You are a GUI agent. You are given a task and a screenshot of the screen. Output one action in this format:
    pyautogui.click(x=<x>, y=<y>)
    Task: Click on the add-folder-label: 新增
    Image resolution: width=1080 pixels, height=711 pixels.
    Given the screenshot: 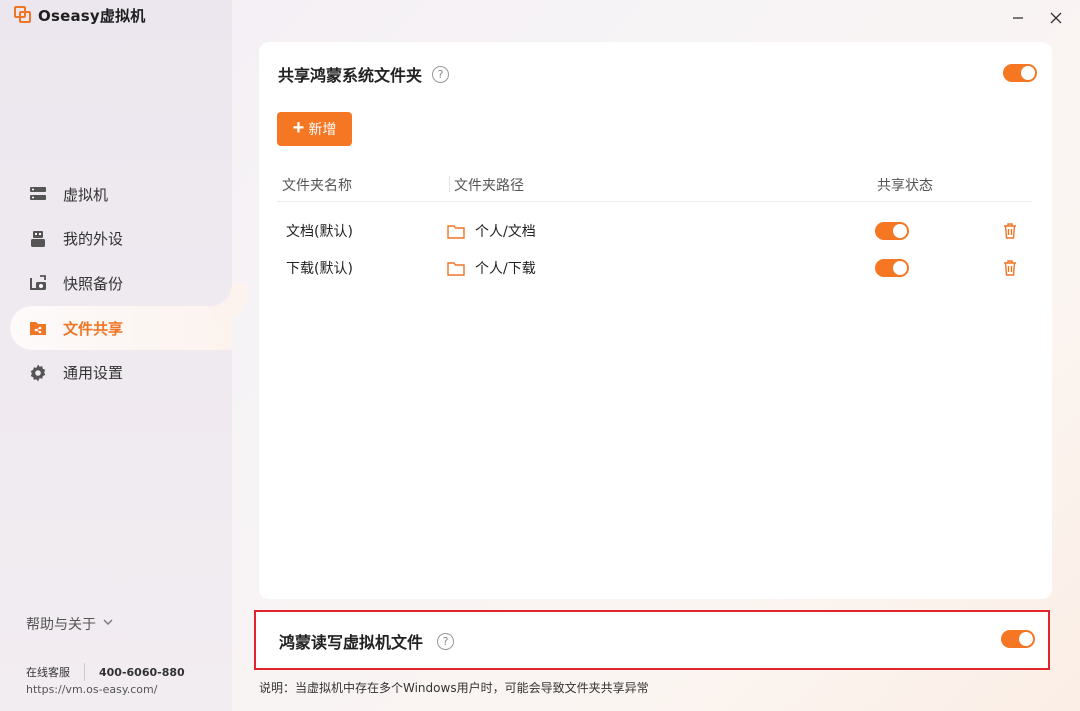 What is the action you would take?
    pyautogui.click(x=322, y=129)
    